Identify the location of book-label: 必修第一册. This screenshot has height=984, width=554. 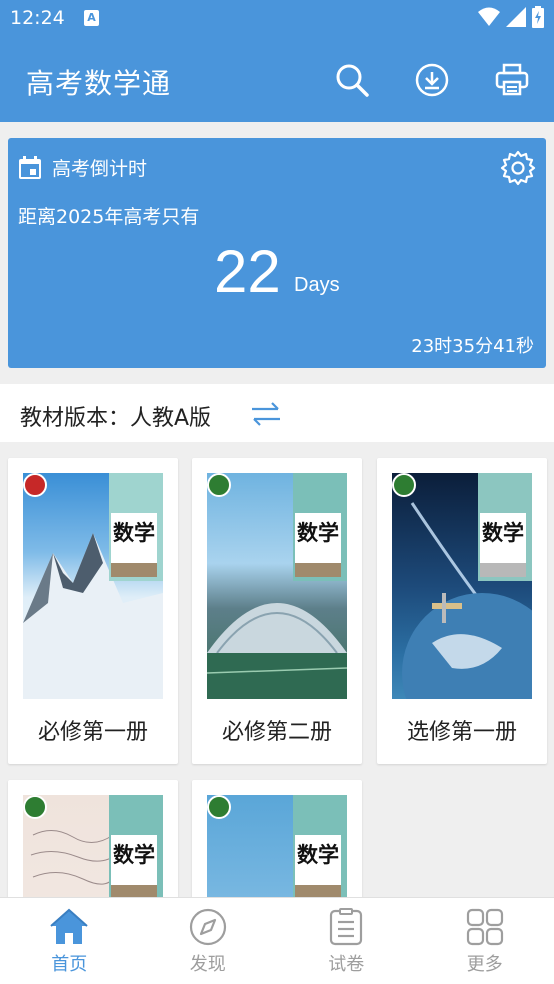
(92, 732).